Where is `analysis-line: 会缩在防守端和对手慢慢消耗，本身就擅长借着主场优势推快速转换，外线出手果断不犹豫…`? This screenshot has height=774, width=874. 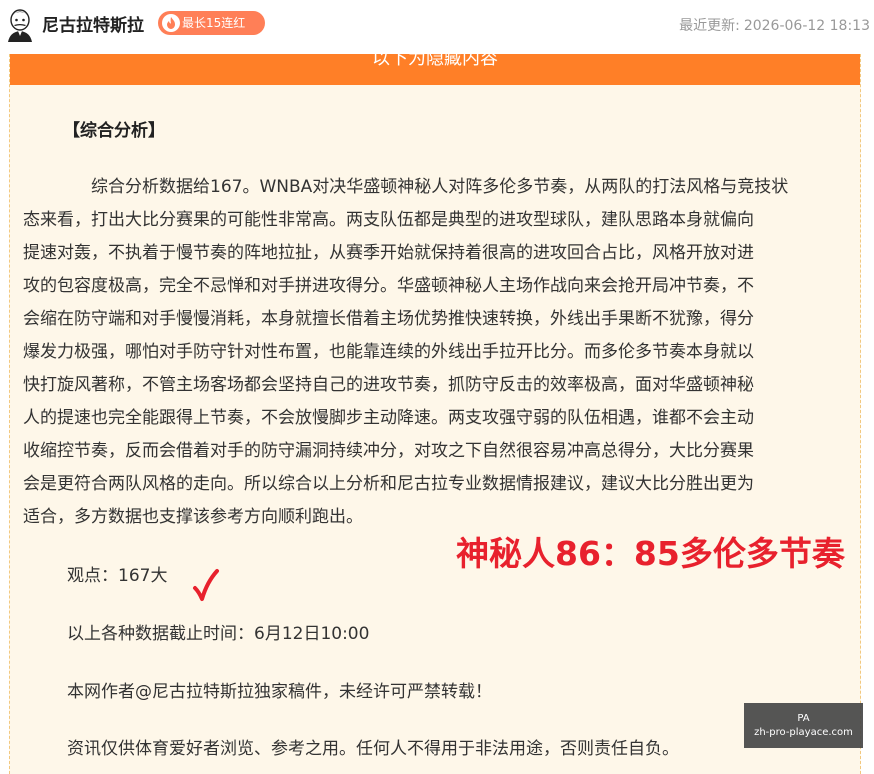
analysis-line: 会缩在防守端和对手慢慢消耗，本身就擅长借着主场优势推快速转换，外线出手果断不犹豫… is located at coordinates (388, 319).